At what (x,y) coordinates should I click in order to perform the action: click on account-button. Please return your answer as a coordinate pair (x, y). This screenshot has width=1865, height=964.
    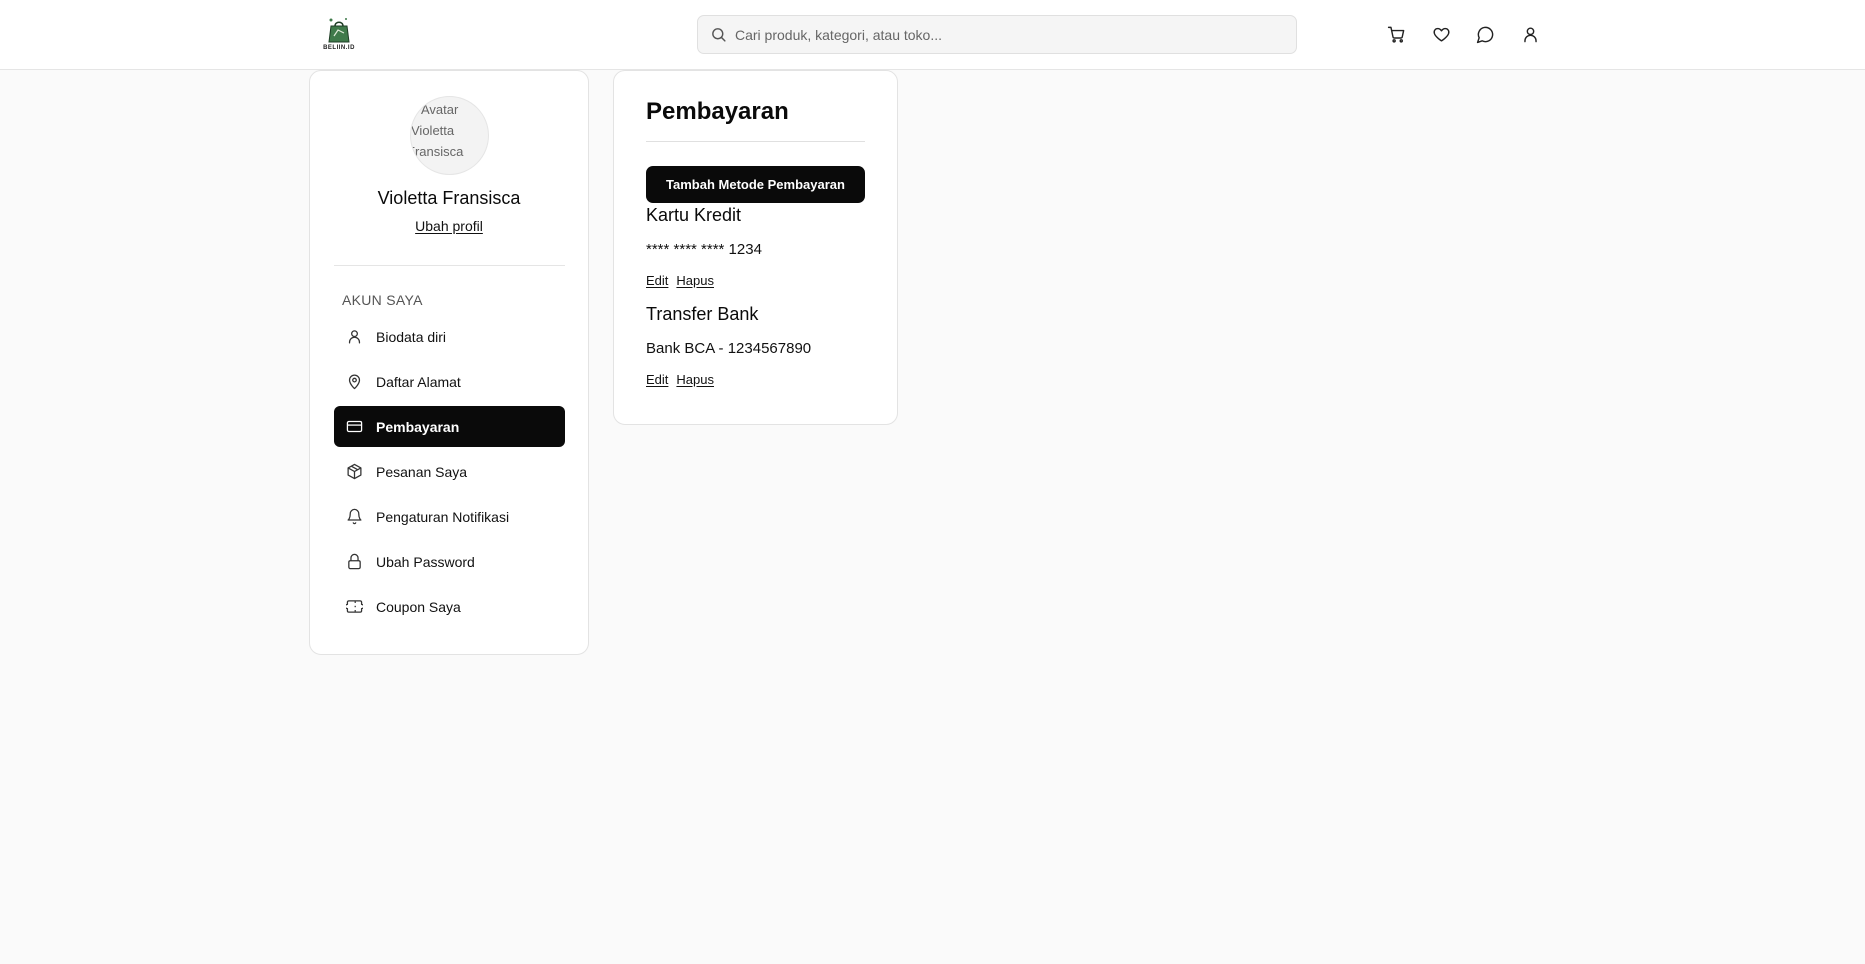
    Looking at the image, I should click on (1530, 34).